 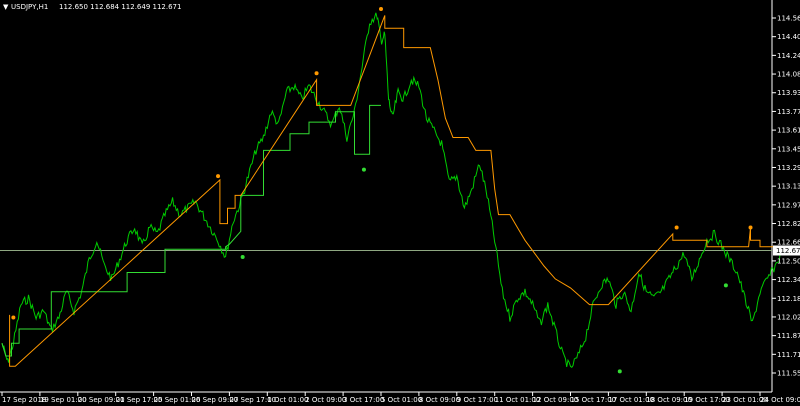 I want to click on x-tick-label: 5 Oct 01:00, so click(x=401, y=400).